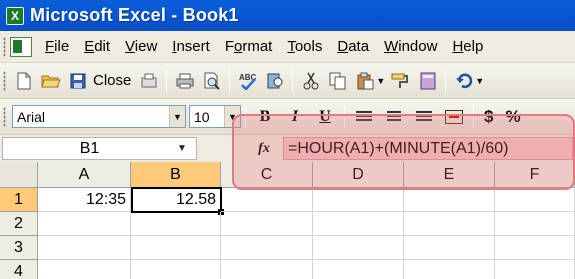  What do you see at coordinates (411, 46) in the screenshot?
I see `menu-window: Window` at bounding box center [411, 46].